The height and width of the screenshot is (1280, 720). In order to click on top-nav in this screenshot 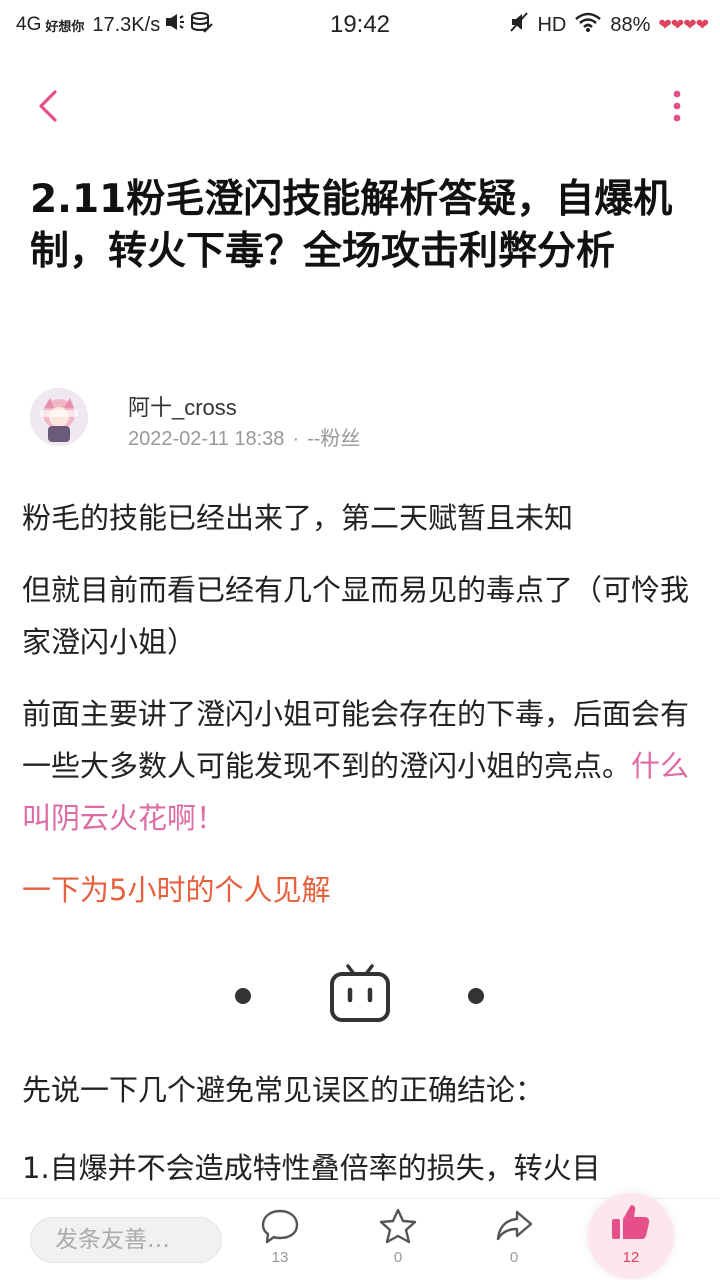, I will do `click(360, 106)`.